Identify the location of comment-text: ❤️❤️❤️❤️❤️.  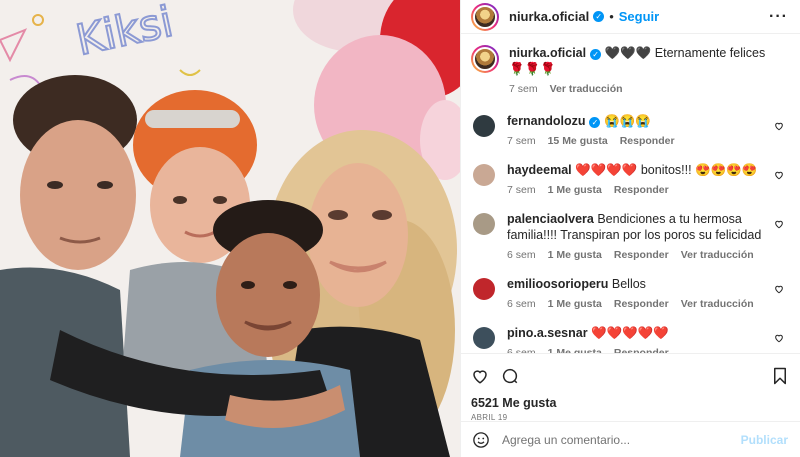
(630, 333).